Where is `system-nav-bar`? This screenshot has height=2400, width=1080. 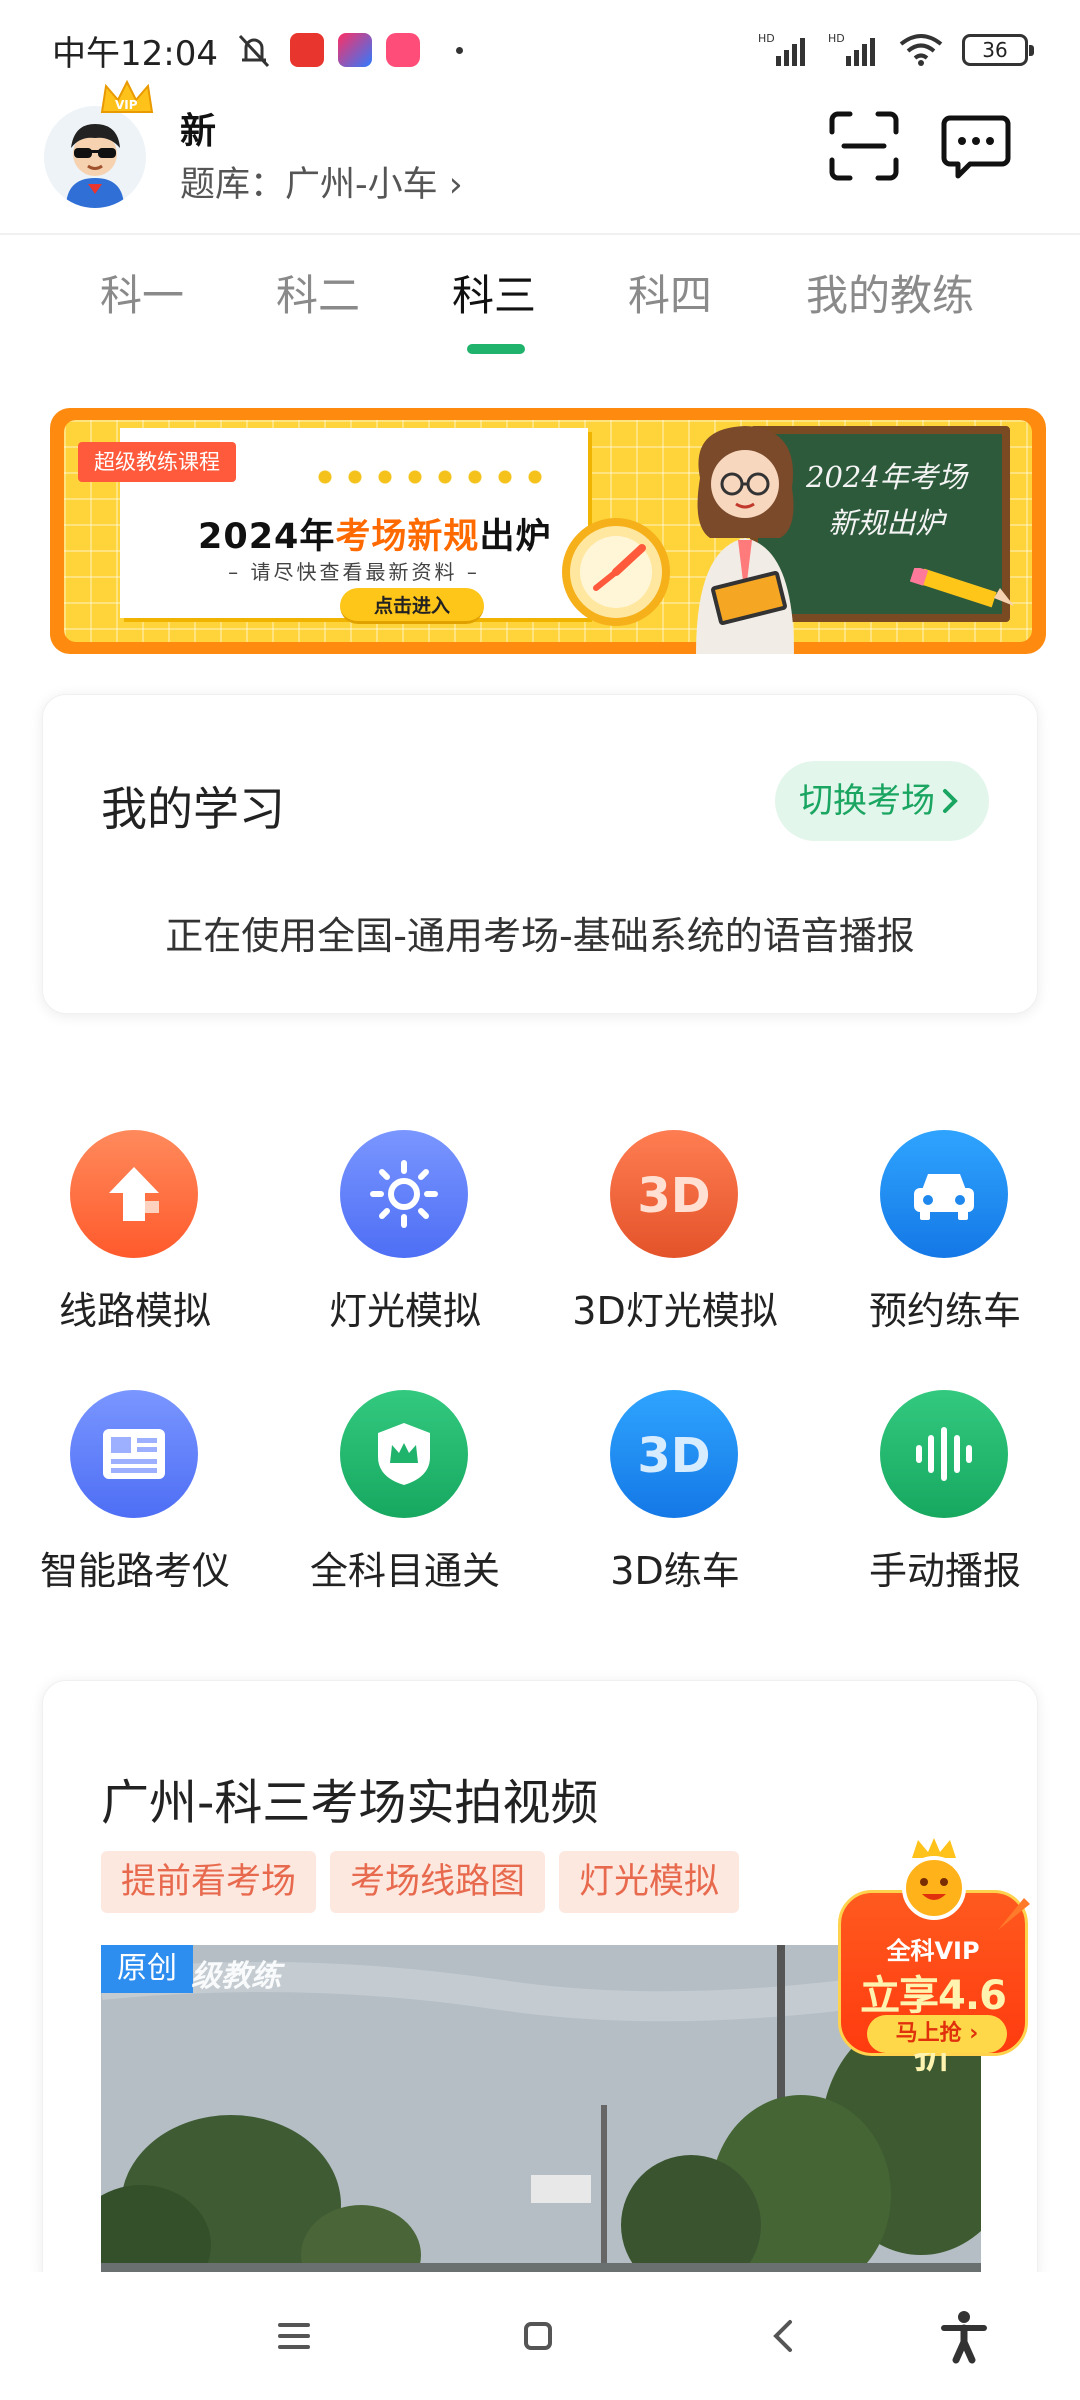 system-nav-bar is located at coordinates (540, 2336).